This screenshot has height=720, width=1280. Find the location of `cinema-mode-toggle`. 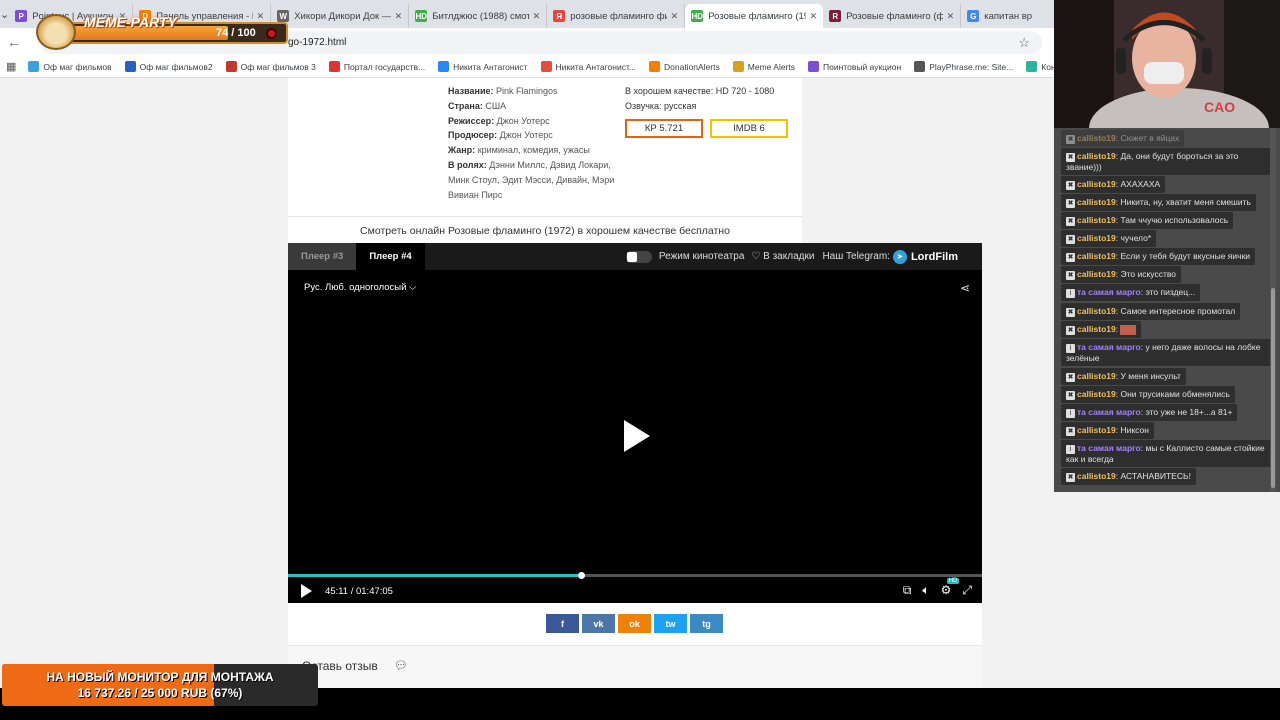

cinema-mode-toggle is located at coordinates (638, 256).